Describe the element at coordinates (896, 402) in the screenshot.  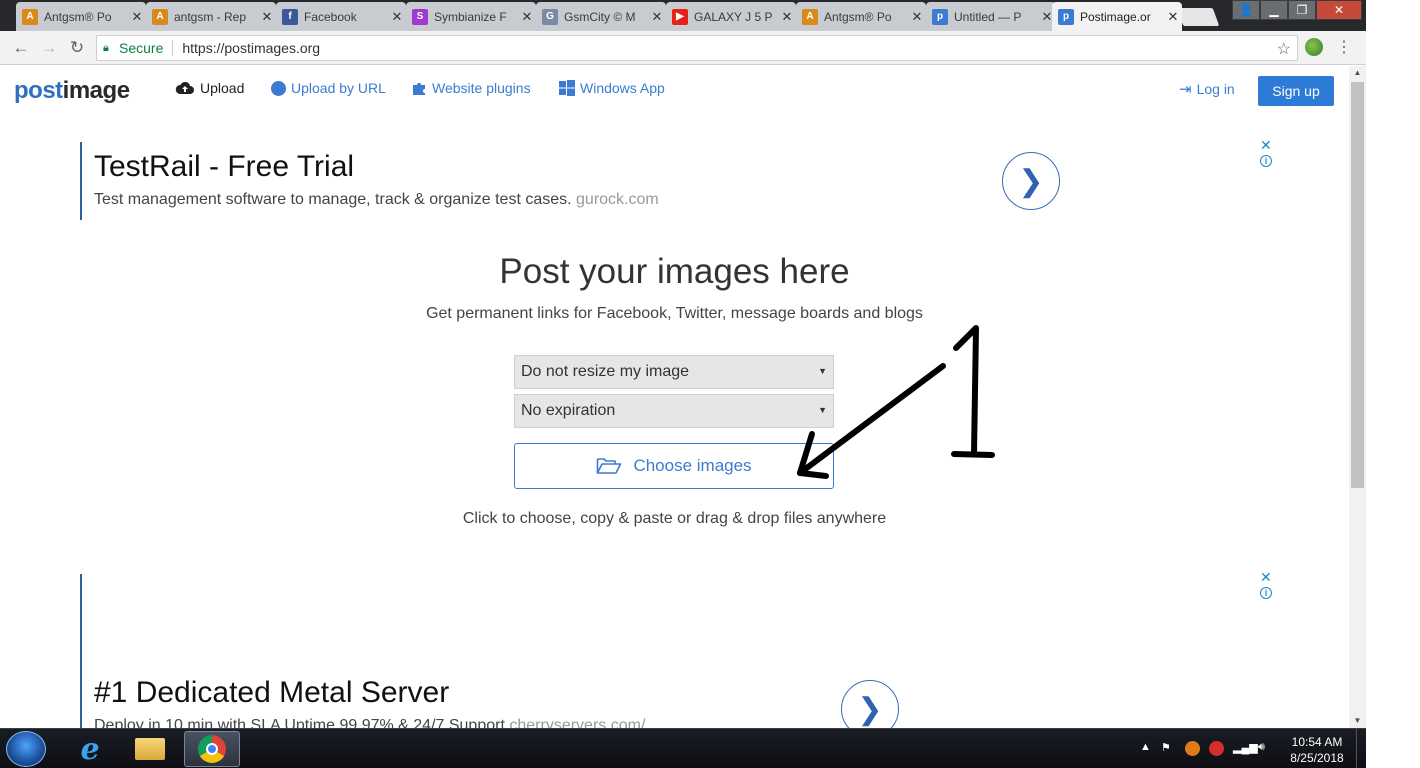
I see `annotation-arrow` at that location.